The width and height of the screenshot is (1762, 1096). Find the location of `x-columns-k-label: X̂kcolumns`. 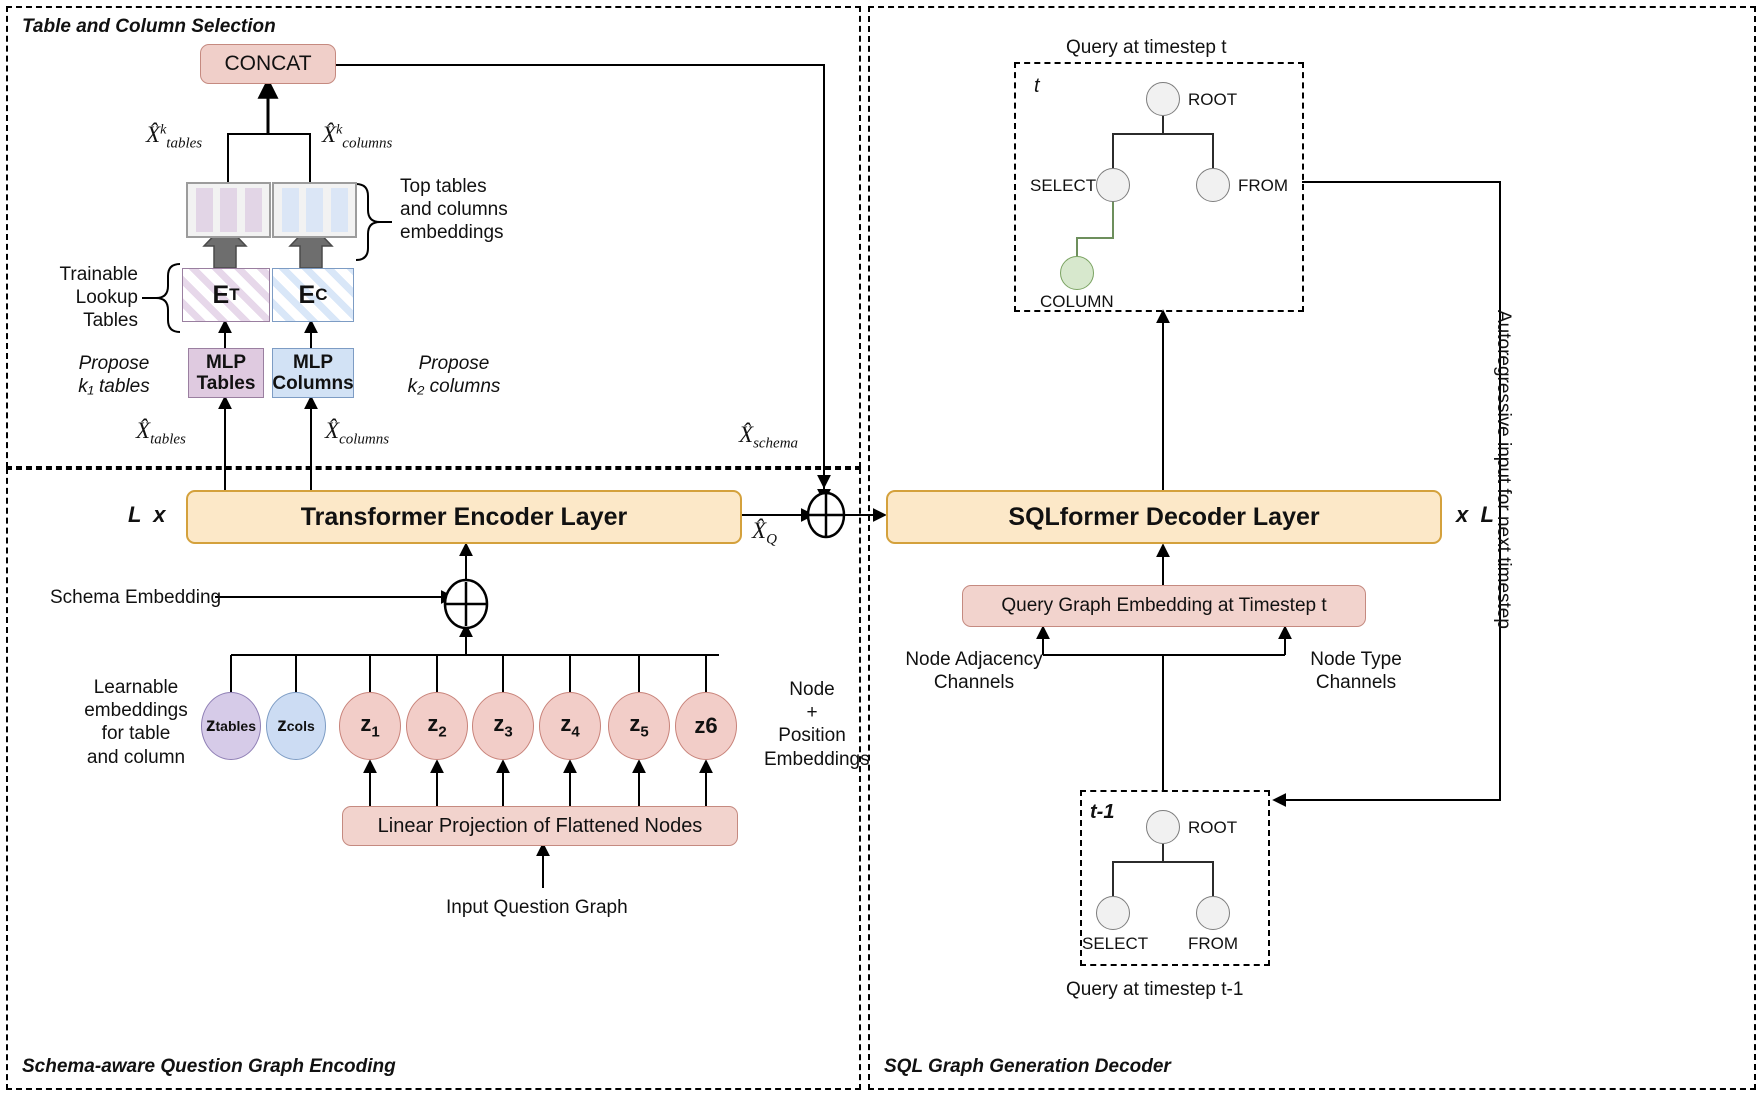

x-columns-k-label: X̂kcolumns is located at coordinates (357, 137).